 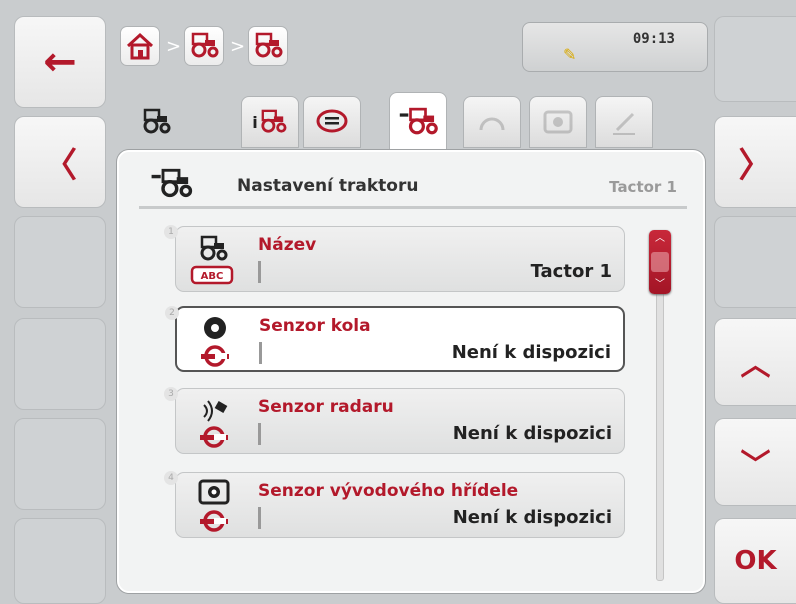 I want to click on tab-pto, so click(x=558, y=122).